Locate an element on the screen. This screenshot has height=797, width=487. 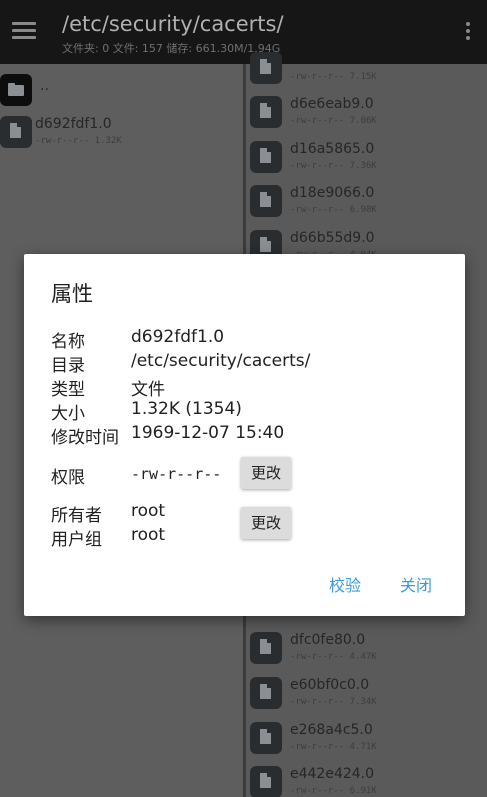
file-meta: -rw-r--r-- 6.91K is located at coordinates (333, 791).